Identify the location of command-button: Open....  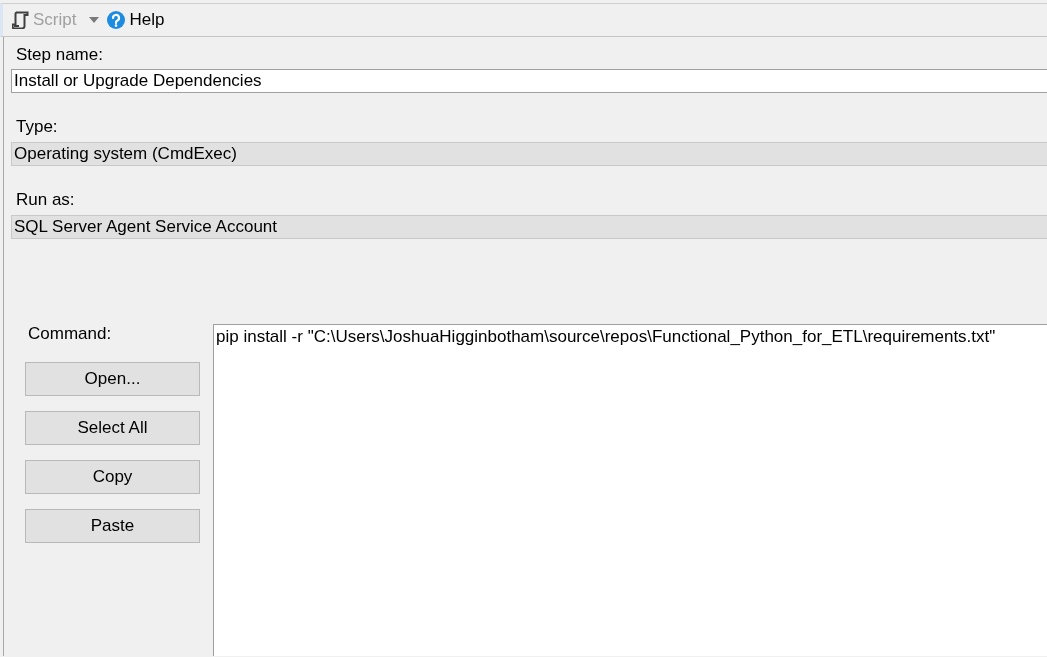
(112, 379).